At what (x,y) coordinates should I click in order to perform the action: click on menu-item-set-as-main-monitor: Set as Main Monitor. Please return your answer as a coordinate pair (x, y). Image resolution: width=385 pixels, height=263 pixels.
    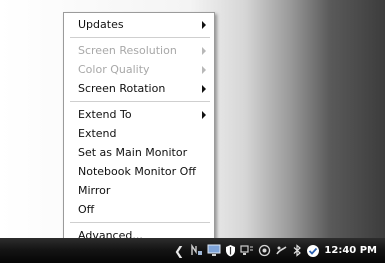
    Looking at the image, I should click on (139, 152).